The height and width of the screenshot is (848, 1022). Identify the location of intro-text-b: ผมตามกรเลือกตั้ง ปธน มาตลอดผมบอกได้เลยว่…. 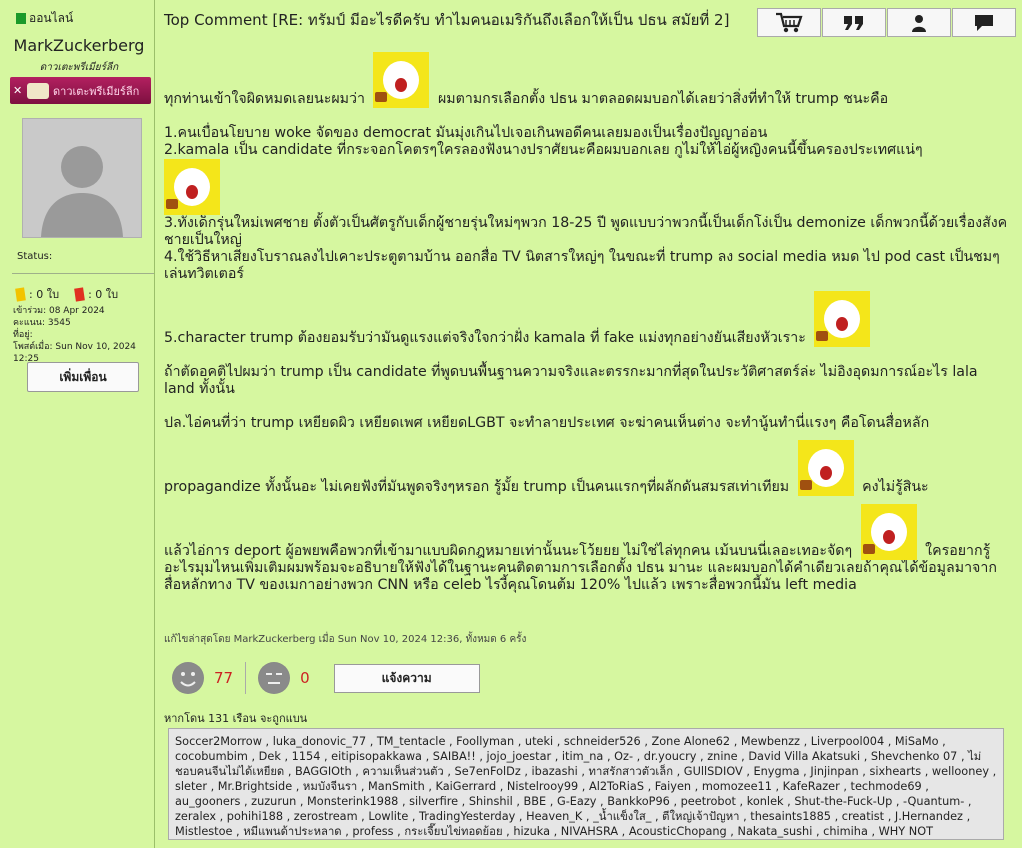
(663, 99).